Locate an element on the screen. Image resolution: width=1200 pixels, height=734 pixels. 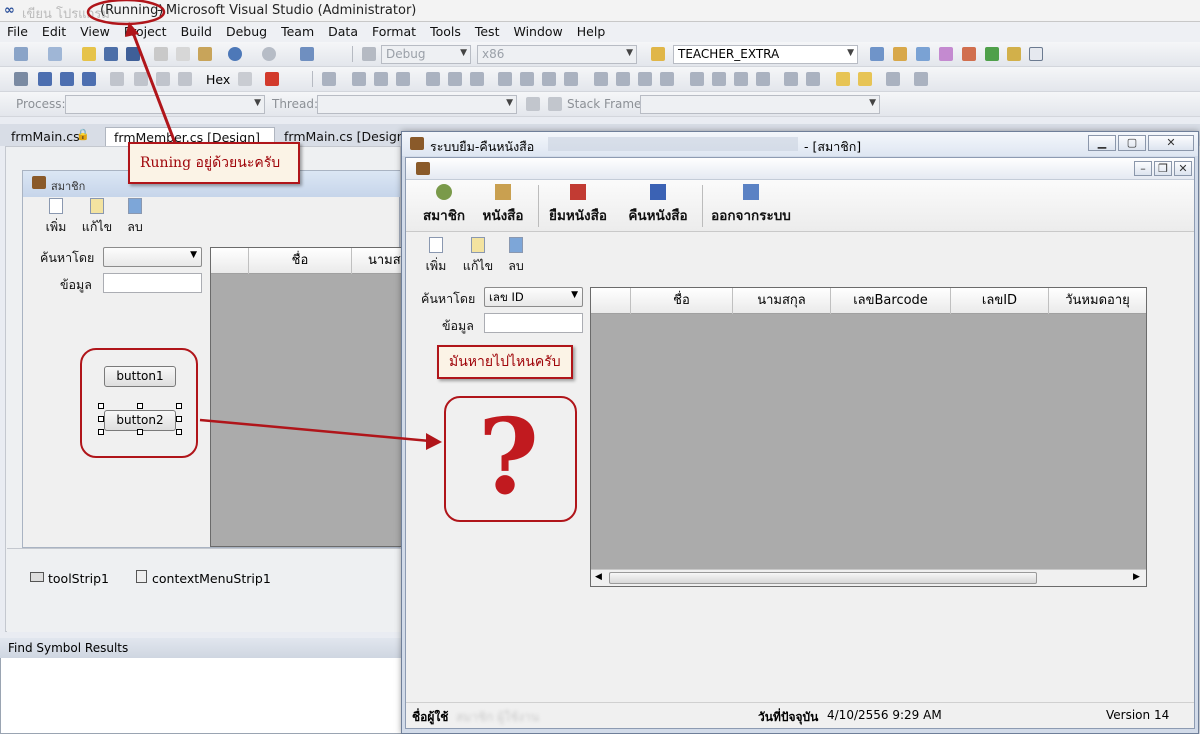
running-highlight-ring is located at coordinates (126, 13).